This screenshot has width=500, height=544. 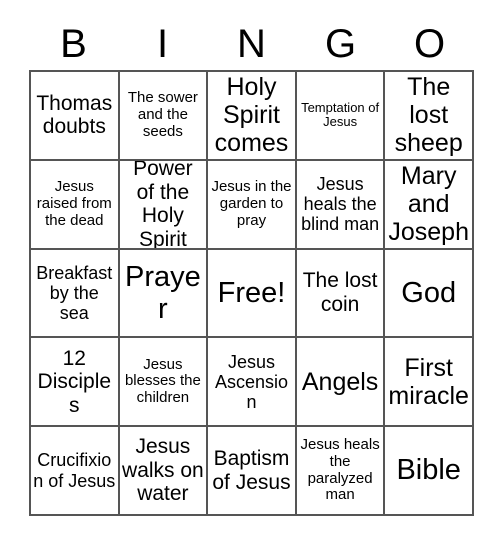 What do you see at coordinates (340, 44) in the screenshot?
I see `header-letter-g: G` at bounding box center [340, 44].